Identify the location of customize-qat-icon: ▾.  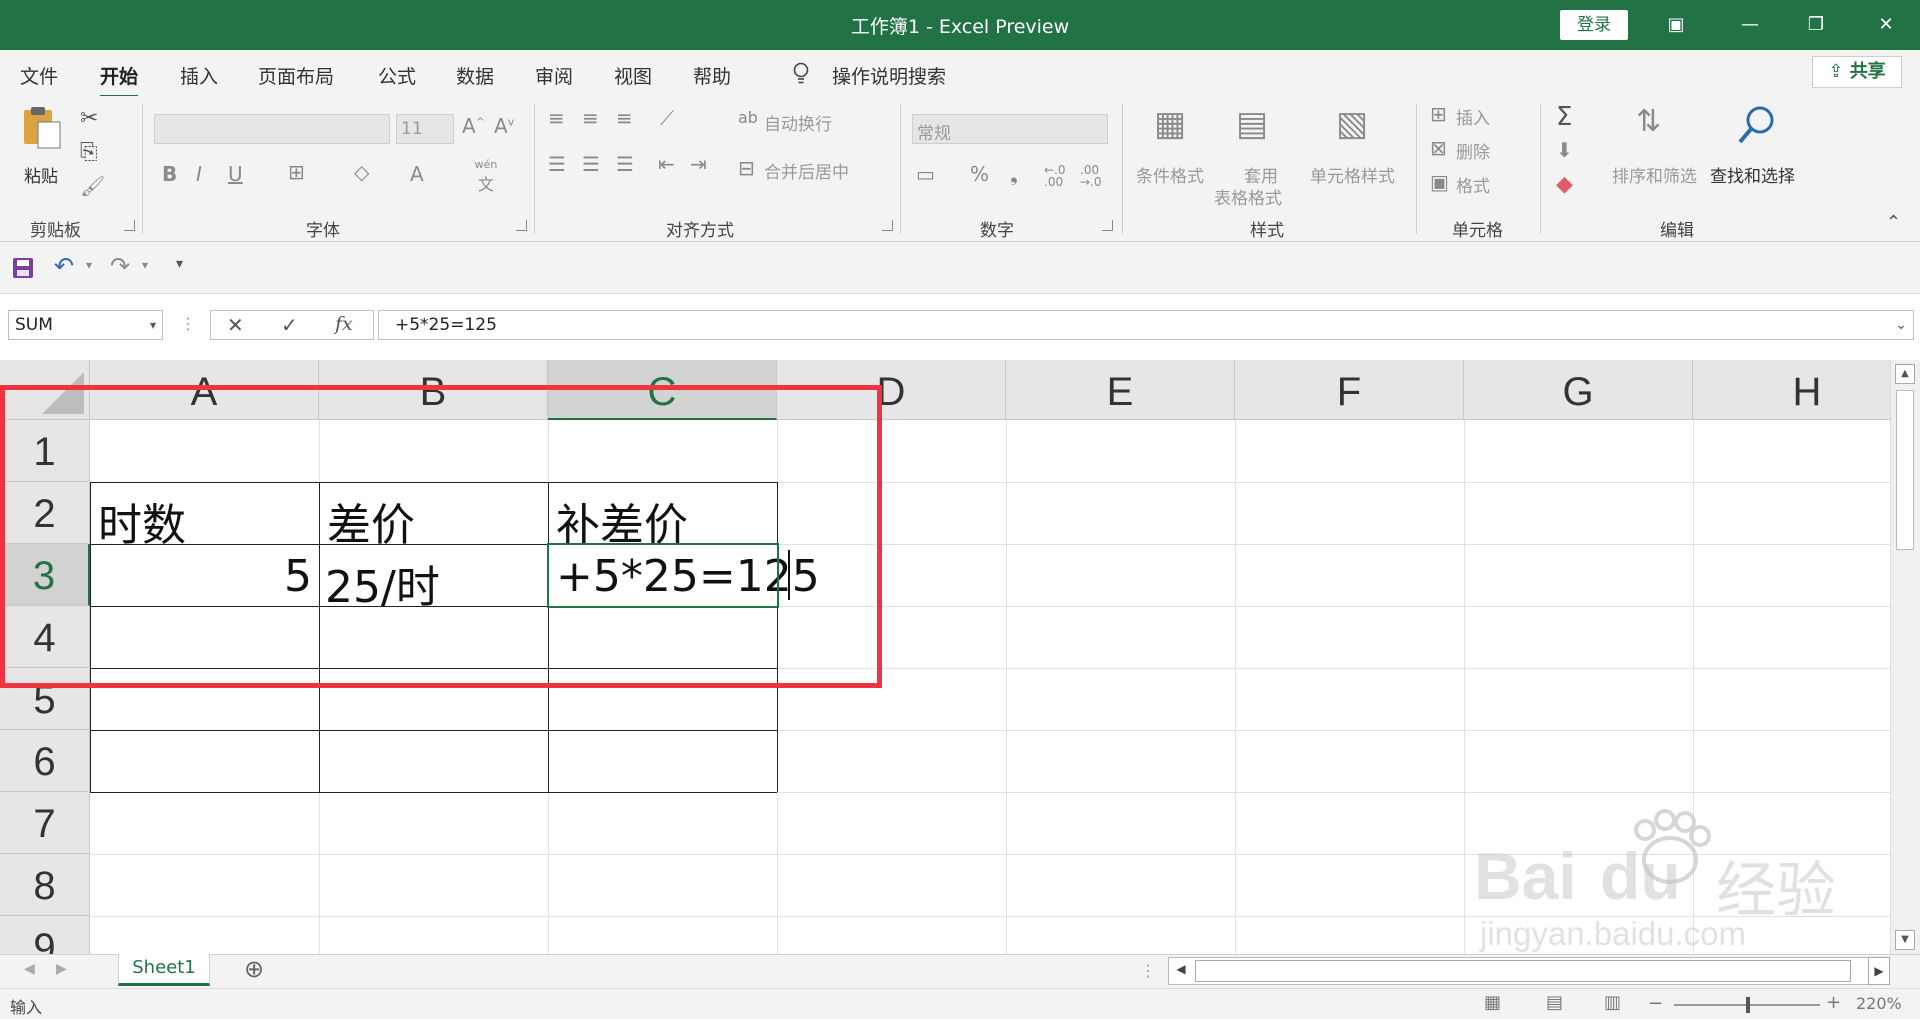
(179, 264).